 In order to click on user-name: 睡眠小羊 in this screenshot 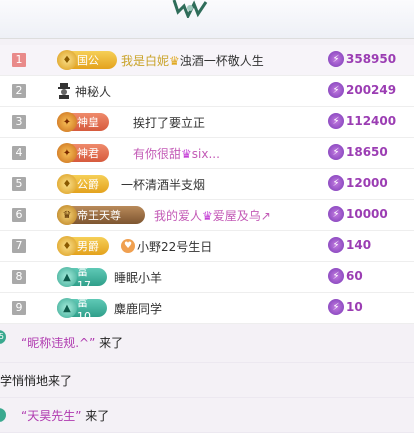, I will do `click(138, 277)`.